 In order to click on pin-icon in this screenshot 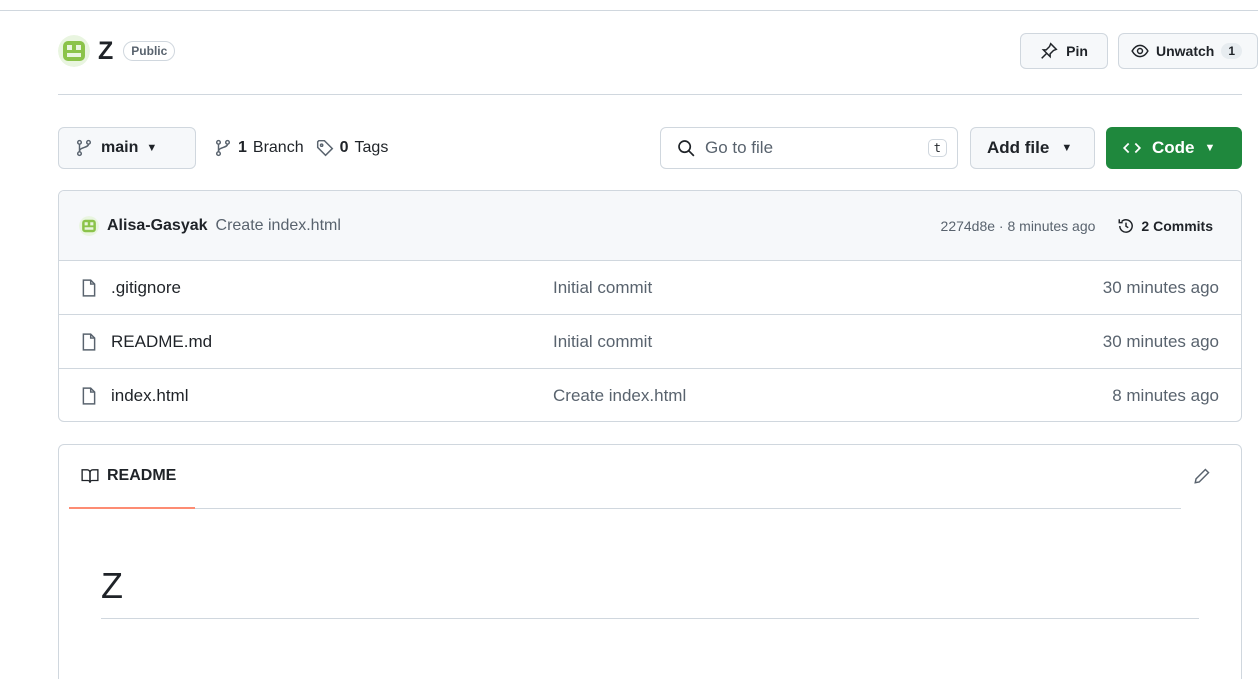, I will do `click(1049, 50)`.